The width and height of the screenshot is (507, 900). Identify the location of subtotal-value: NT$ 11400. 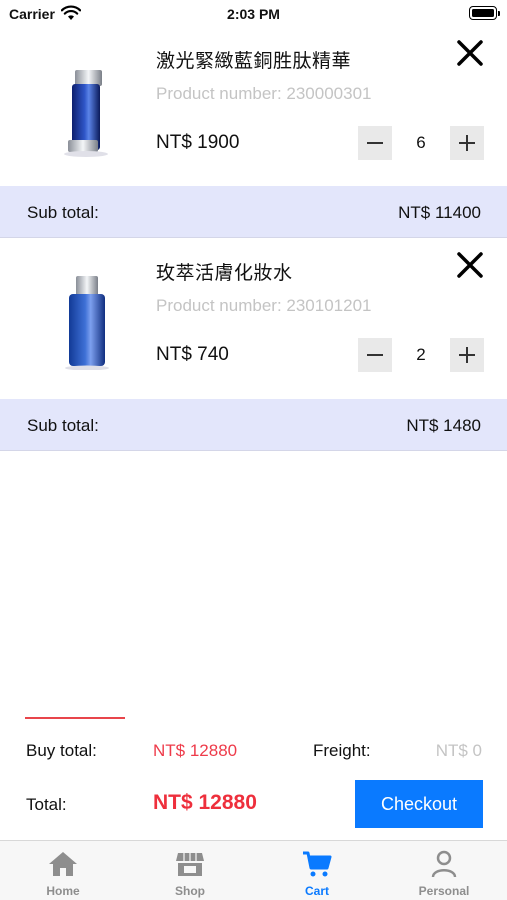
(439, 212).